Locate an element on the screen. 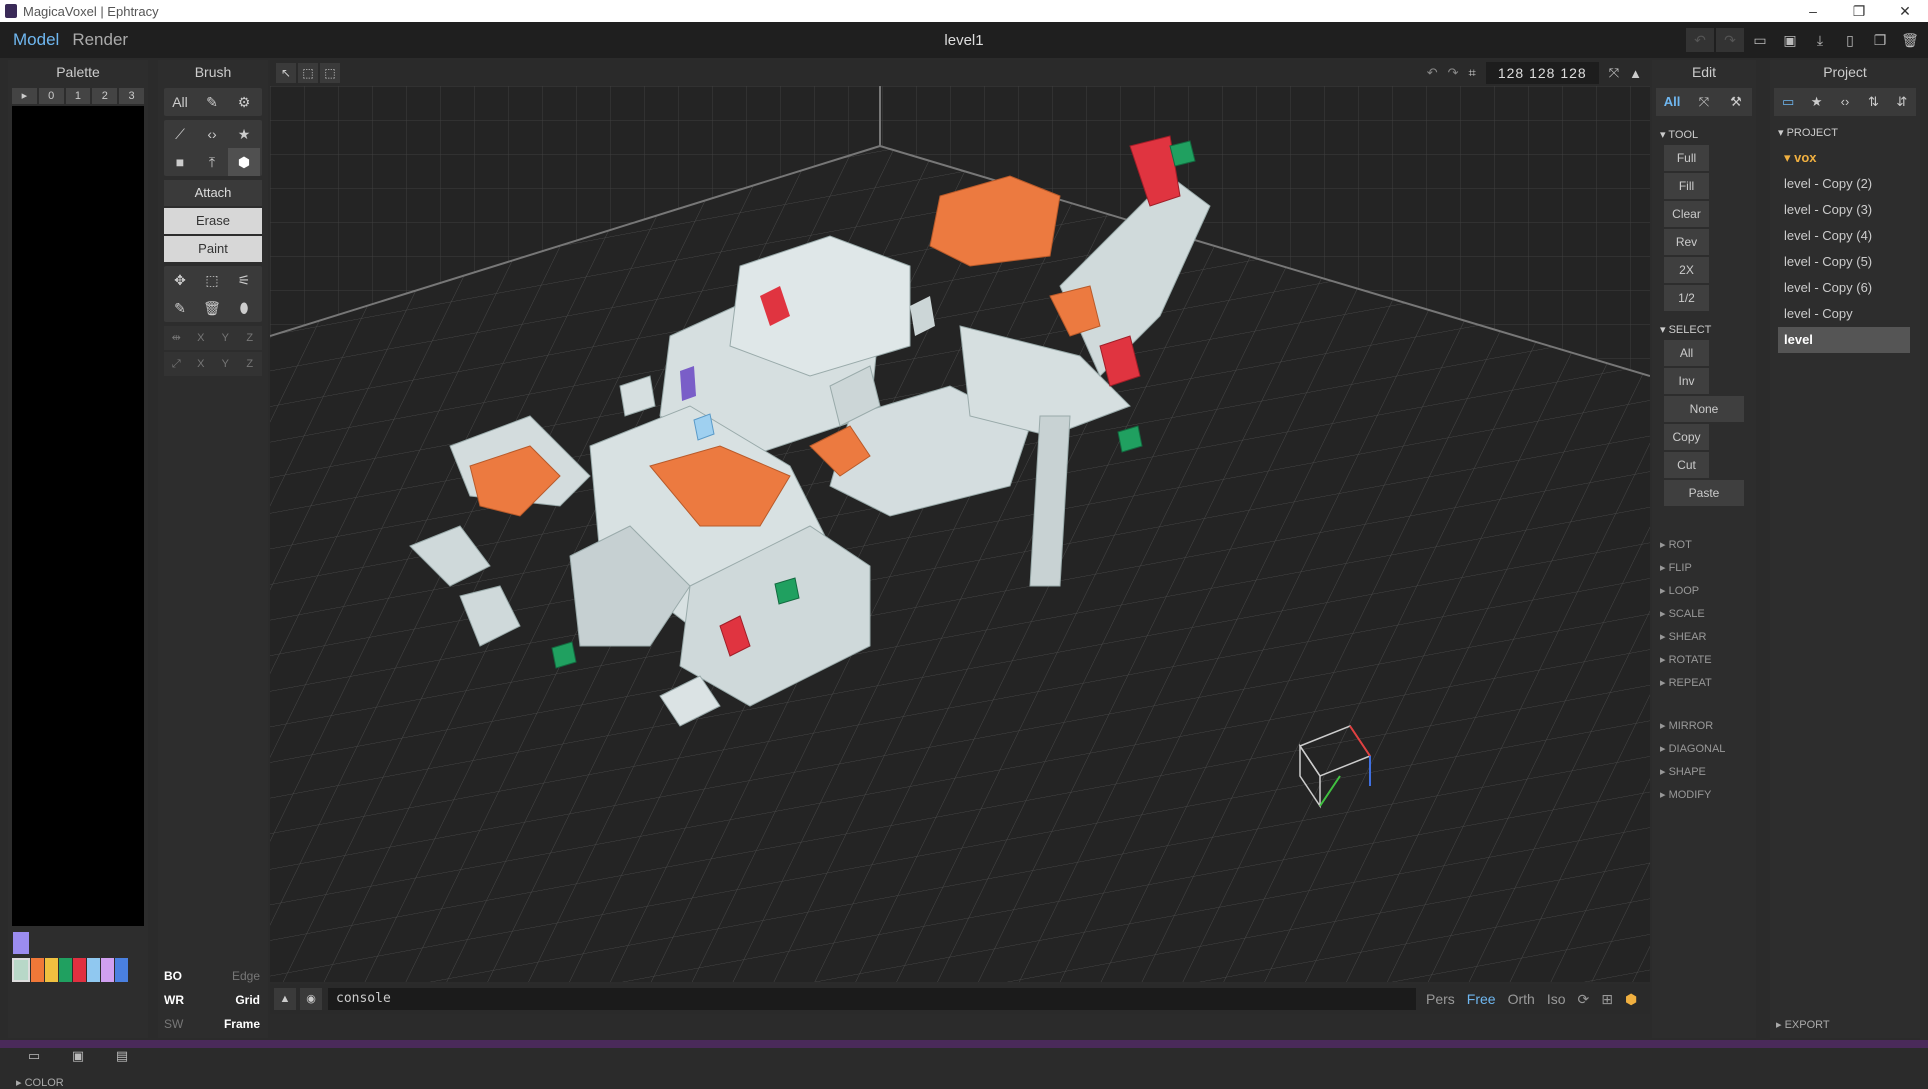 This screenshot has width=1928, height=1089. paste-button: Paste is located at coordinates (1704, 493).